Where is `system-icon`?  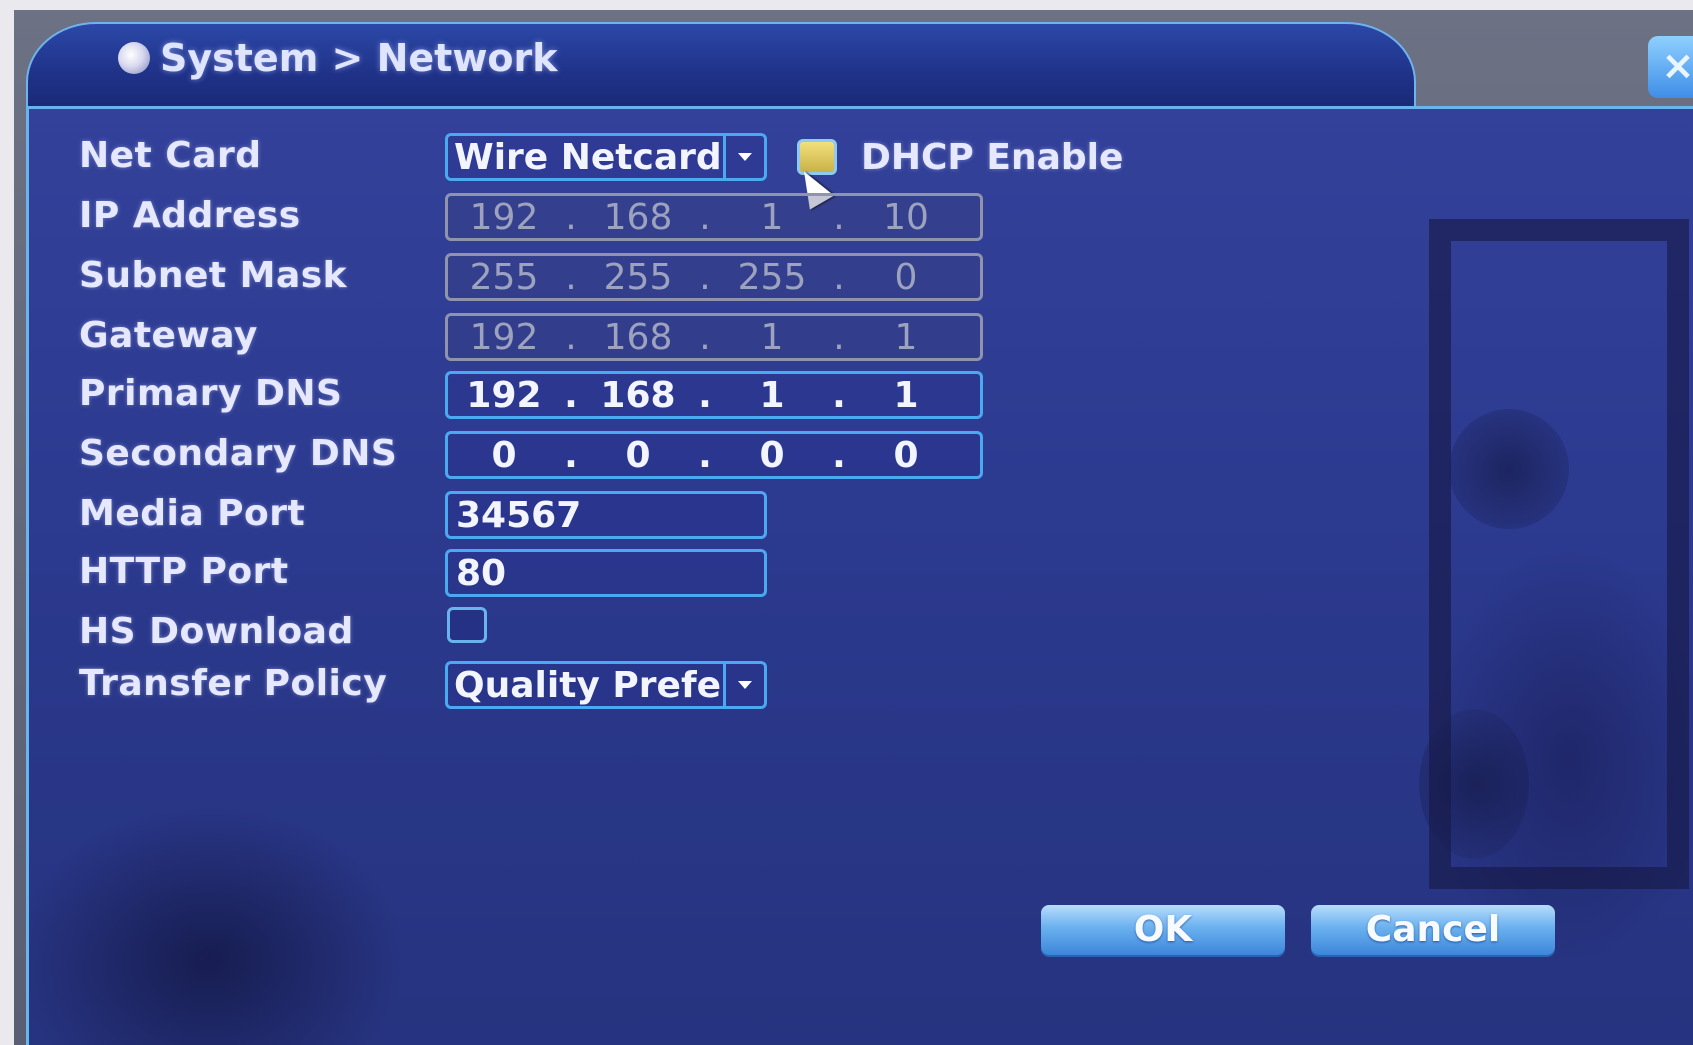
system-icon is located at coordinates (134, 58).